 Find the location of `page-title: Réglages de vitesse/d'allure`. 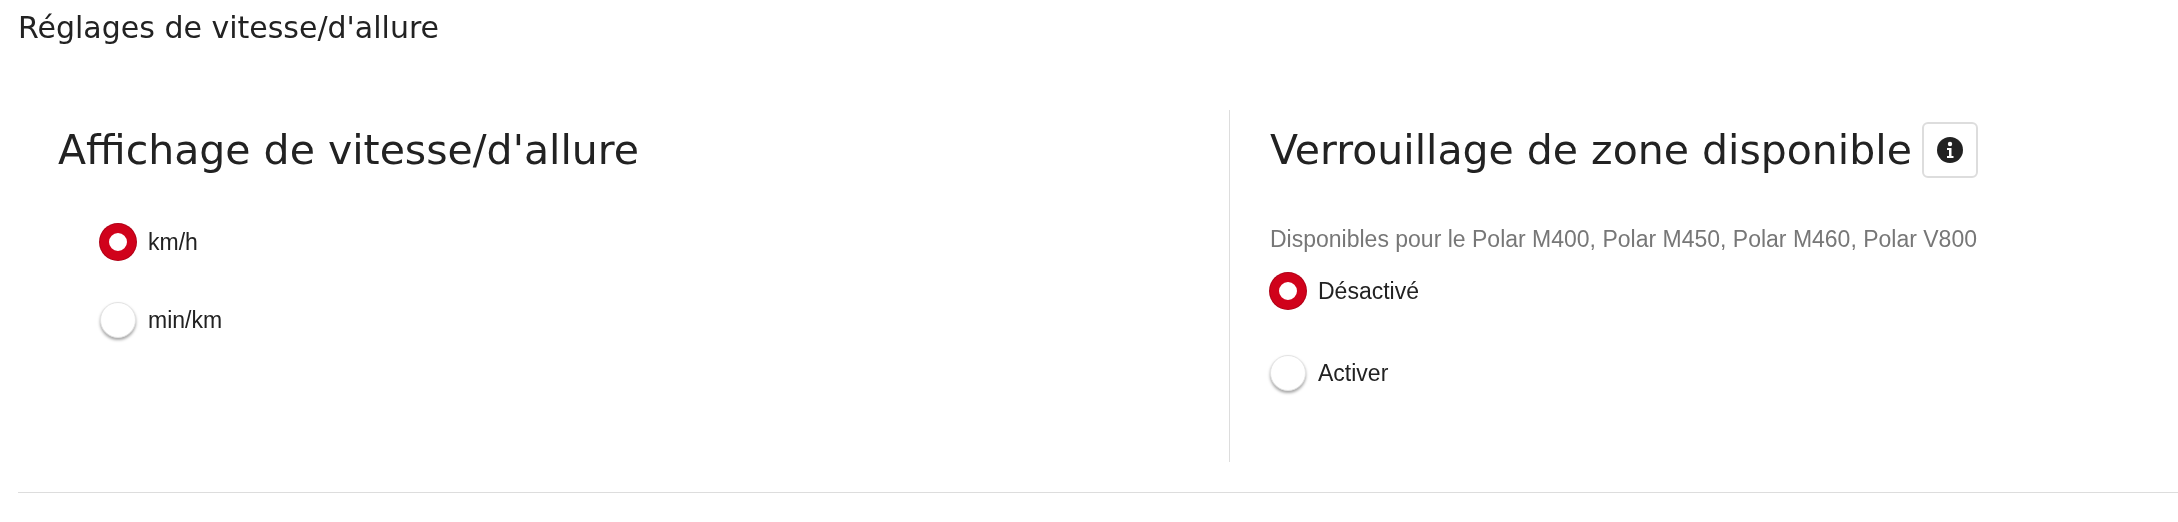

page-title: Réglages de vitesse/d'allure is located at coordinates (229, 28).